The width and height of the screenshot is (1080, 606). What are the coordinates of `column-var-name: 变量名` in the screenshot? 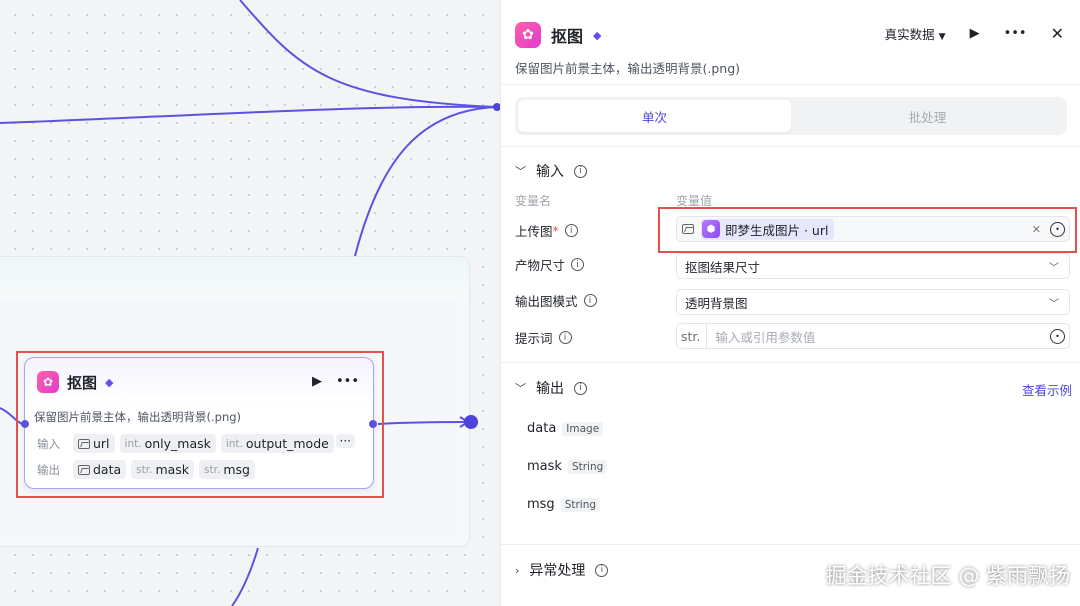 It's located at (533, 201).